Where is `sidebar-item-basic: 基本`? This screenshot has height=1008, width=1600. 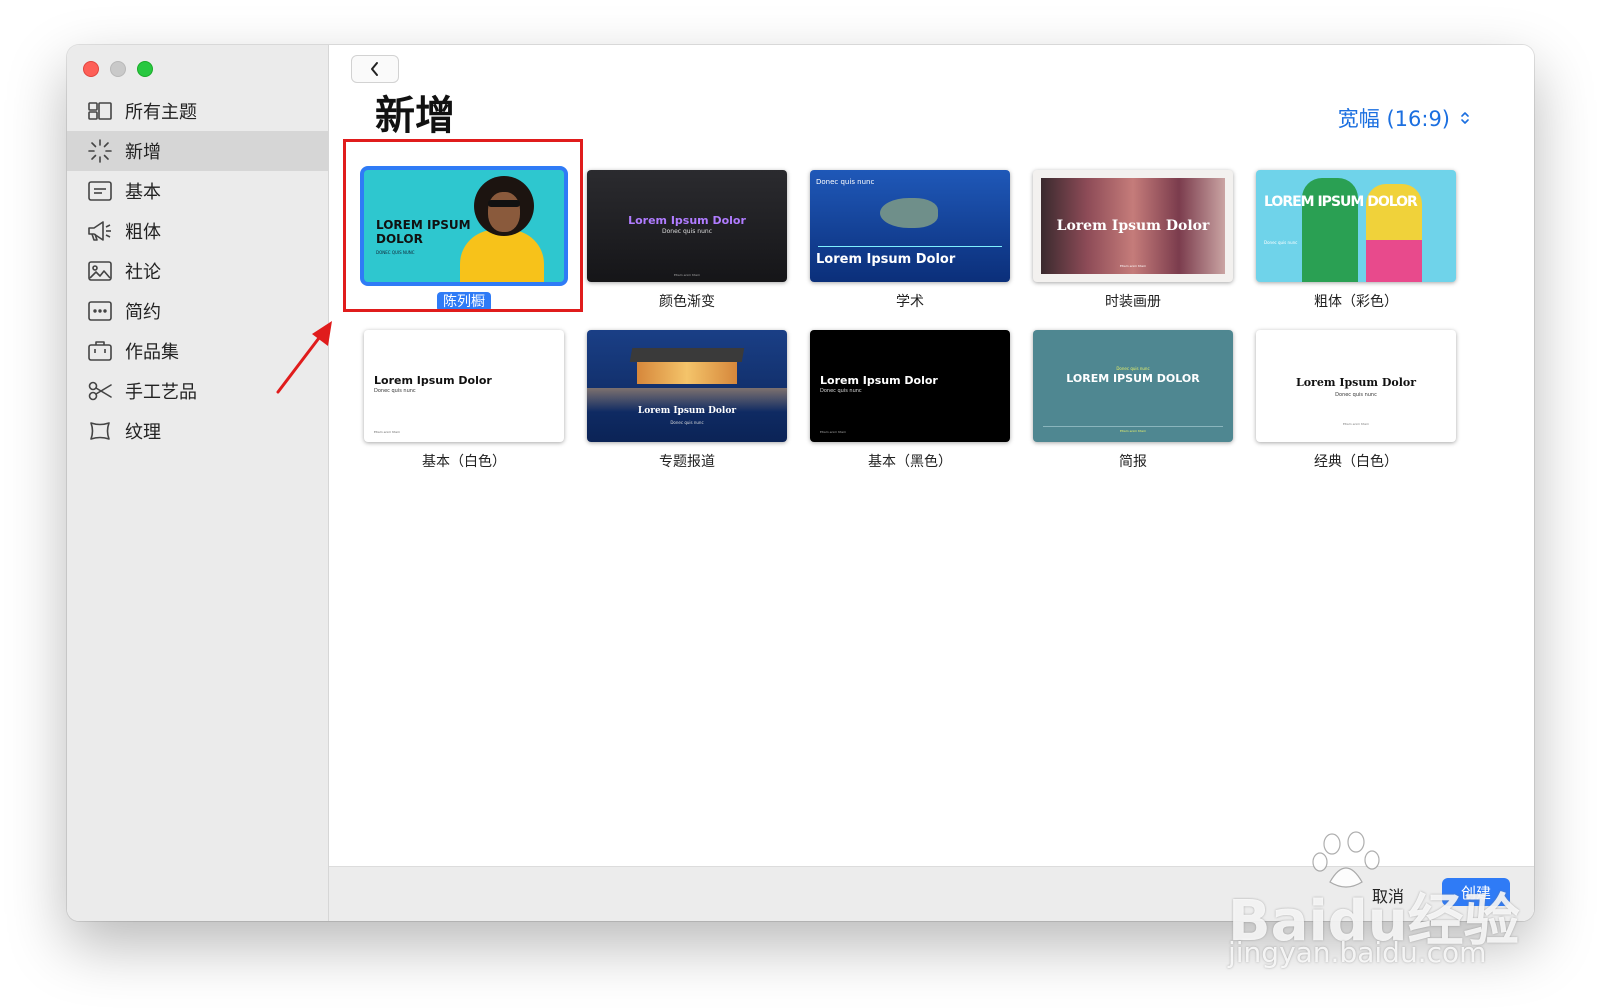 sidebar-item-basic: 基本 is located at coordinates (197, 191).